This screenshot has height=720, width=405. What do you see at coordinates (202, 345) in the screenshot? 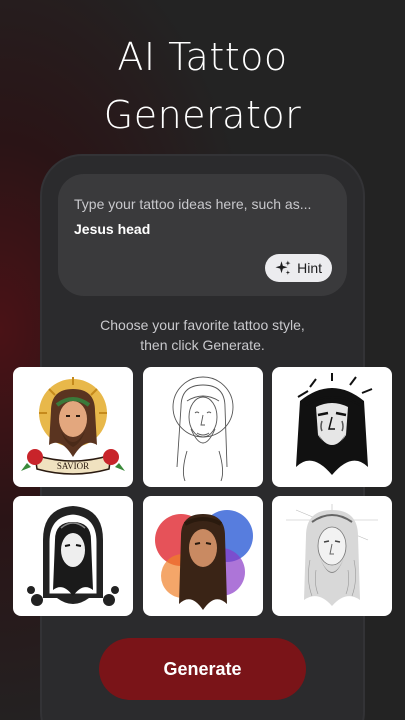
I see `caption-line-2: then click Generate.` at bounding box center [202, 345].